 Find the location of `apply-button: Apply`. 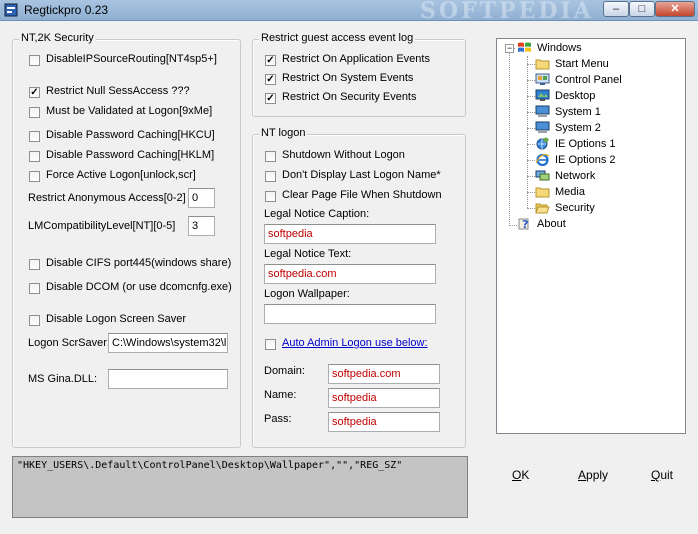

apply-button: Apply is located at coordinates (593, 475).